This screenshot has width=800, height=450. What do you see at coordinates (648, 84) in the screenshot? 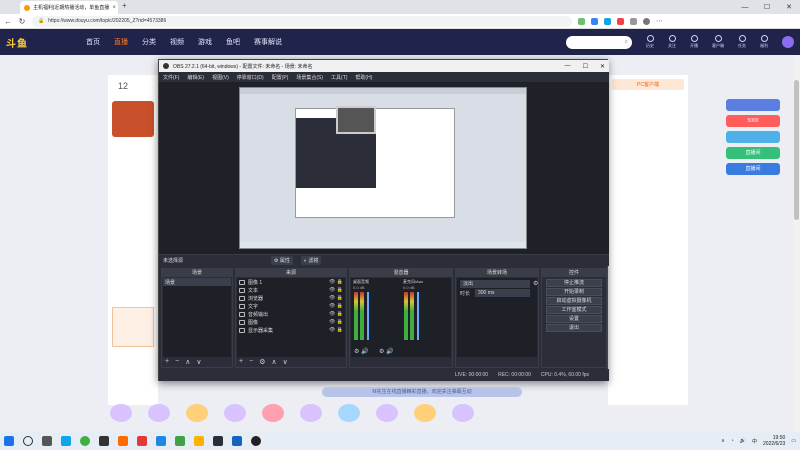
I see `pc-client-badge: PC客户端` at bounding box center [648, 84].